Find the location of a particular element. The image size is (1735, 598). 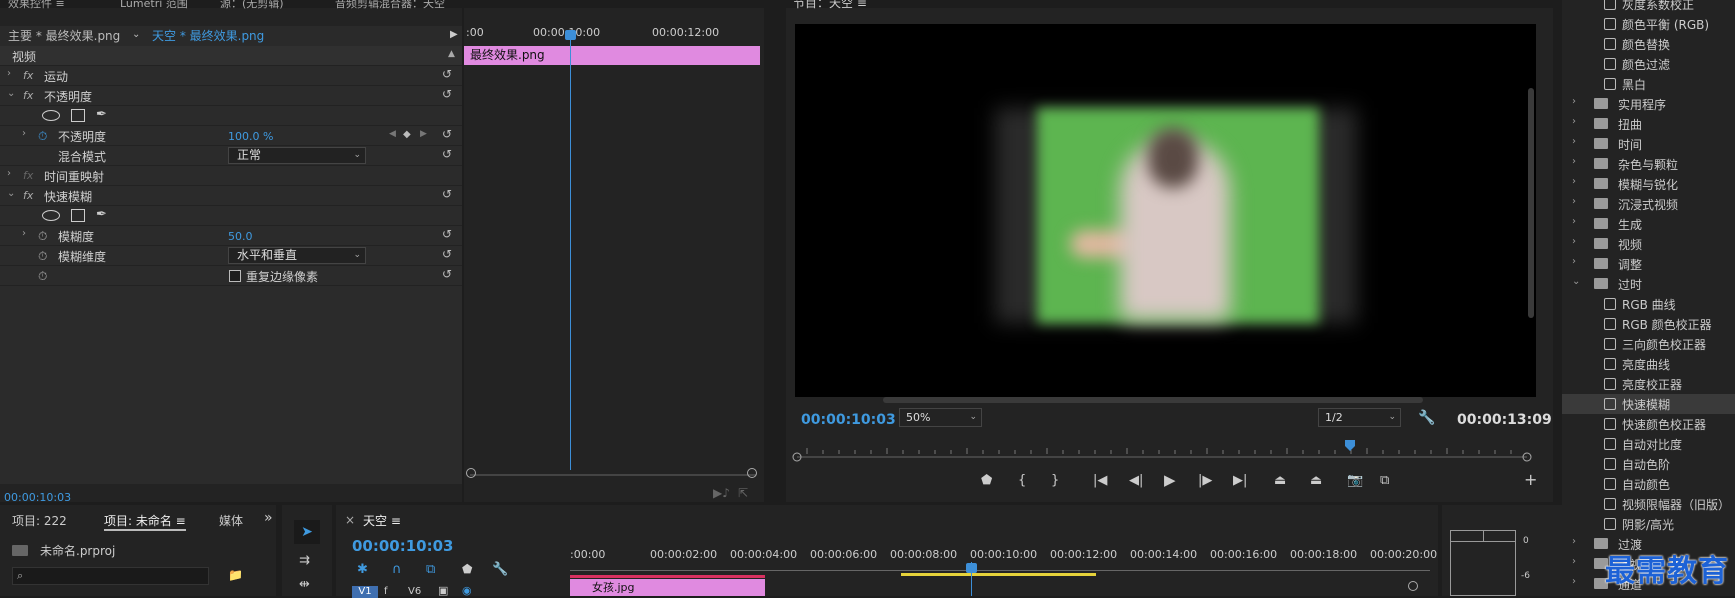

chevron-down-icon: ⌄ is located at coordinates (136, 34).